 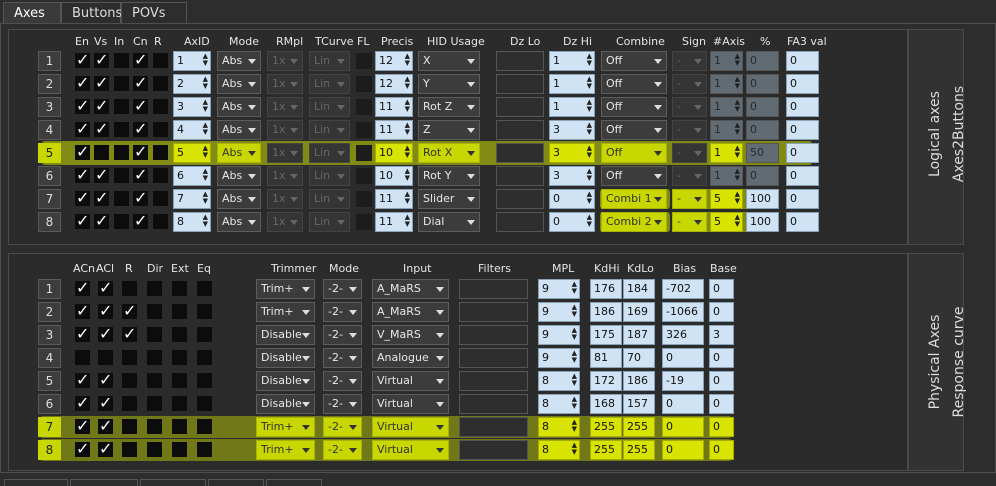 I want to click on hid-usage-dropdown: Y, so click(x=449, y=84).